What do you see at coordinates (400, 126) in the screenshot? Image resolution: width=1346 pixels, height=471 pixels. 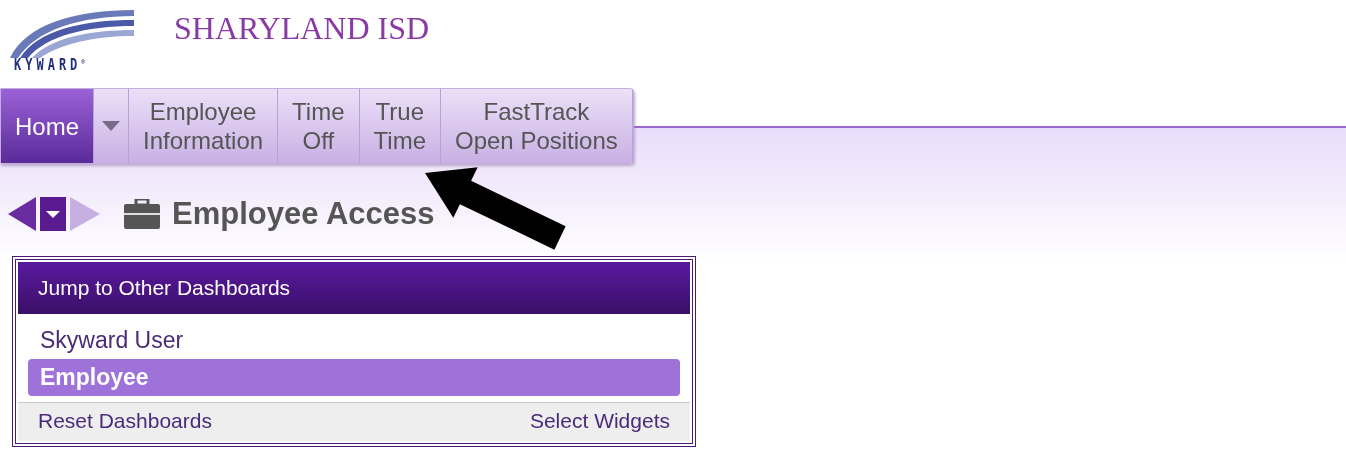 I see `nav-tab: True Time` at bounding box center [400, 126].